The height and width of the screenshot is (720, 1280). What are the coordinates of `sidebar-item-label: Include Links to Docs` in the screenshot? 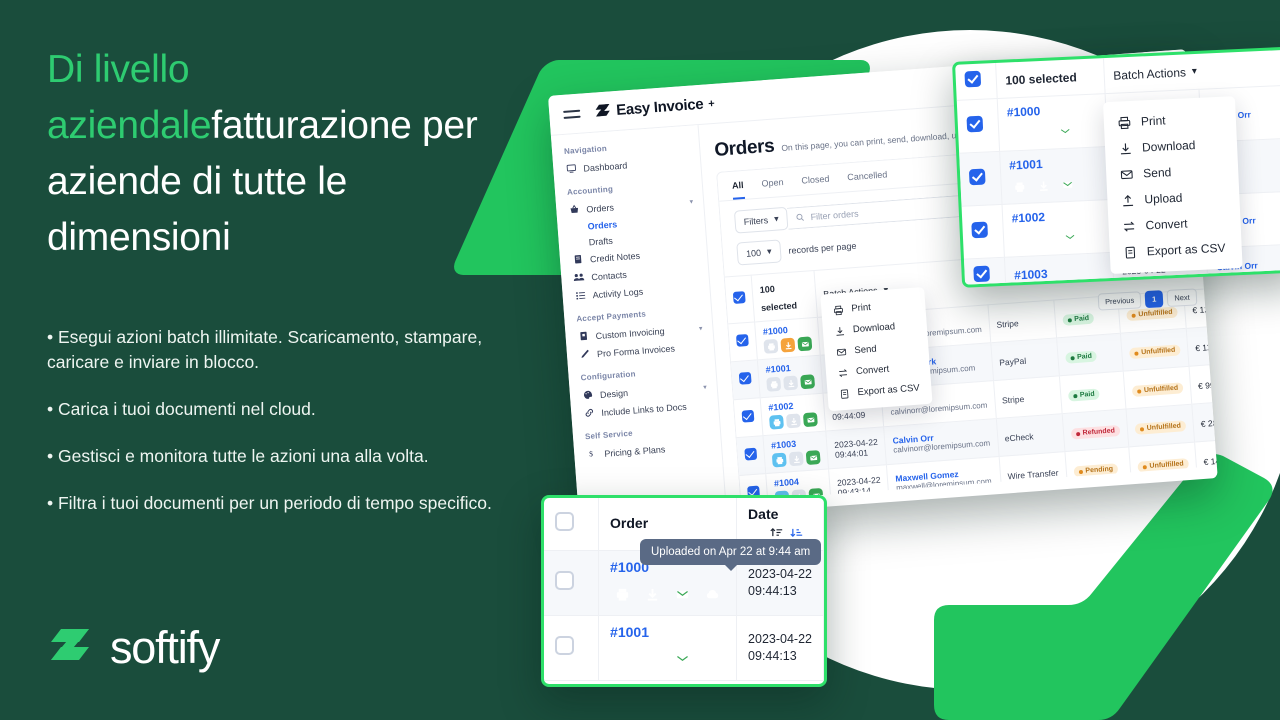 It's located at (644, 409).